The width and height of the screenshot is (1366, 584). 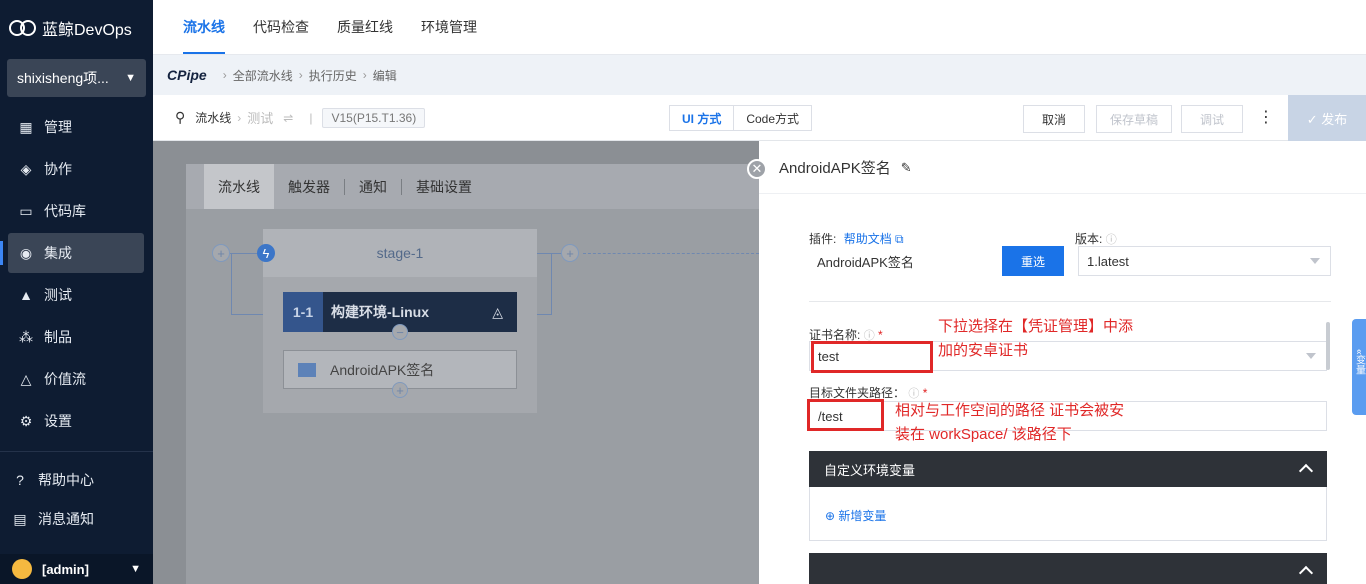 I want to click on debug-button: 调试, so click(x=1212, y=119).